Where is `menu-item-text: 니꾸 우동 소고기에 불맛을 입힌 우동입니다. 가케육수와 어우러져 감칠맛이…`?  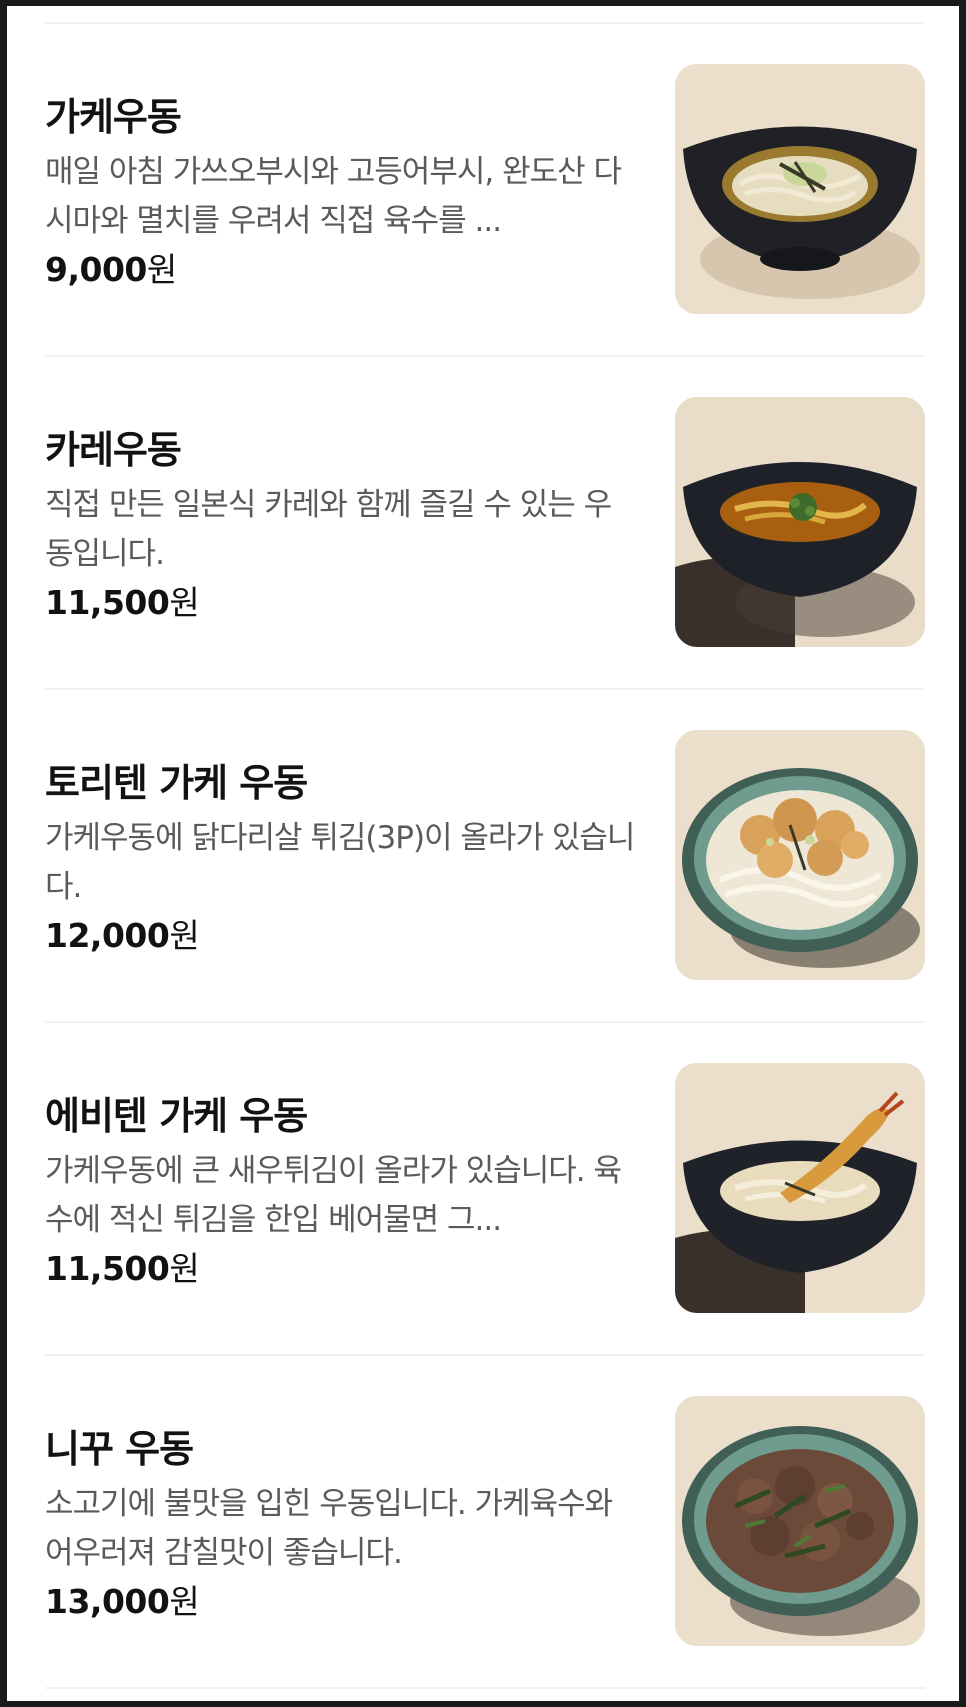 menu-item-text: 니꾸 우동 소고기에 불맛을 입힌 우동입니다. 가케육수와 어우러져 감칠맛이… is located at coordinates (340, 1526).